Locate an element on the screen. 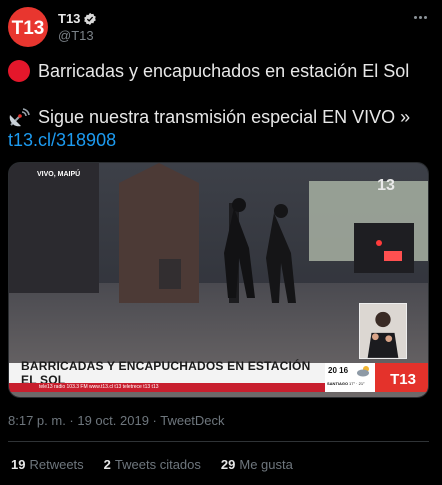  retweets-stat: 19 Retweets is located at coordinates (47, 464).